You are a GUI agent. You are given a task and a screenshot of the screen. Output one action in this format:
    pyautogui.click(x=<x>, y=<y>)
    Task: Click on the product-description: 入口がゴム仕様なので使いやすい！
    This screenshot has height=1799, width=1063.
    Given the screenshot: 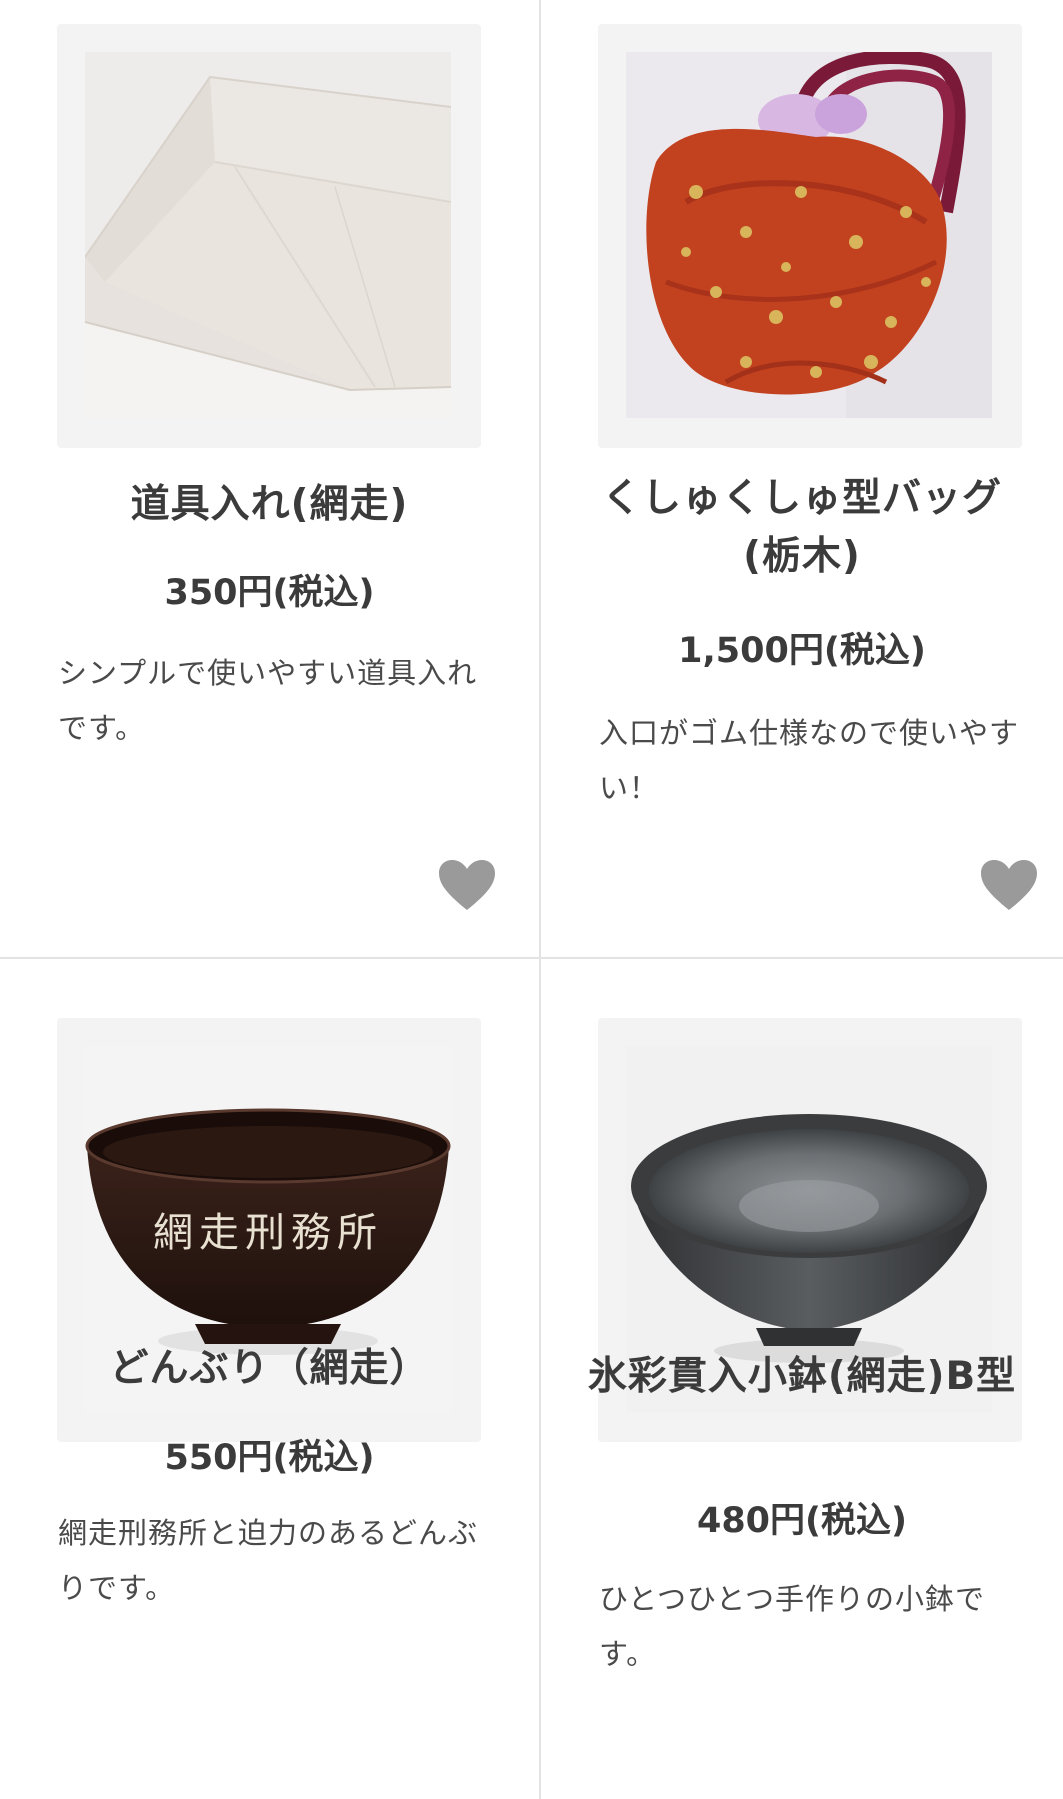 What is the action you would take?
    pyautogui.click(x=809, y=760)
    